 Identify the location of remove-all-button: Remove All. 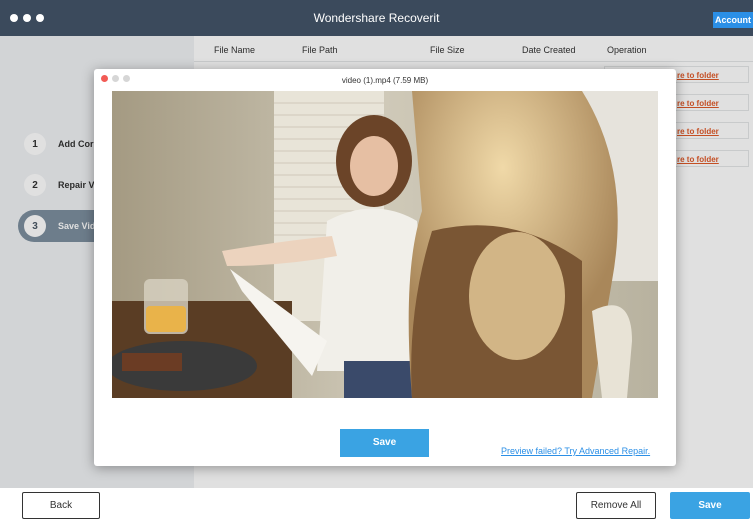
(616, 505).